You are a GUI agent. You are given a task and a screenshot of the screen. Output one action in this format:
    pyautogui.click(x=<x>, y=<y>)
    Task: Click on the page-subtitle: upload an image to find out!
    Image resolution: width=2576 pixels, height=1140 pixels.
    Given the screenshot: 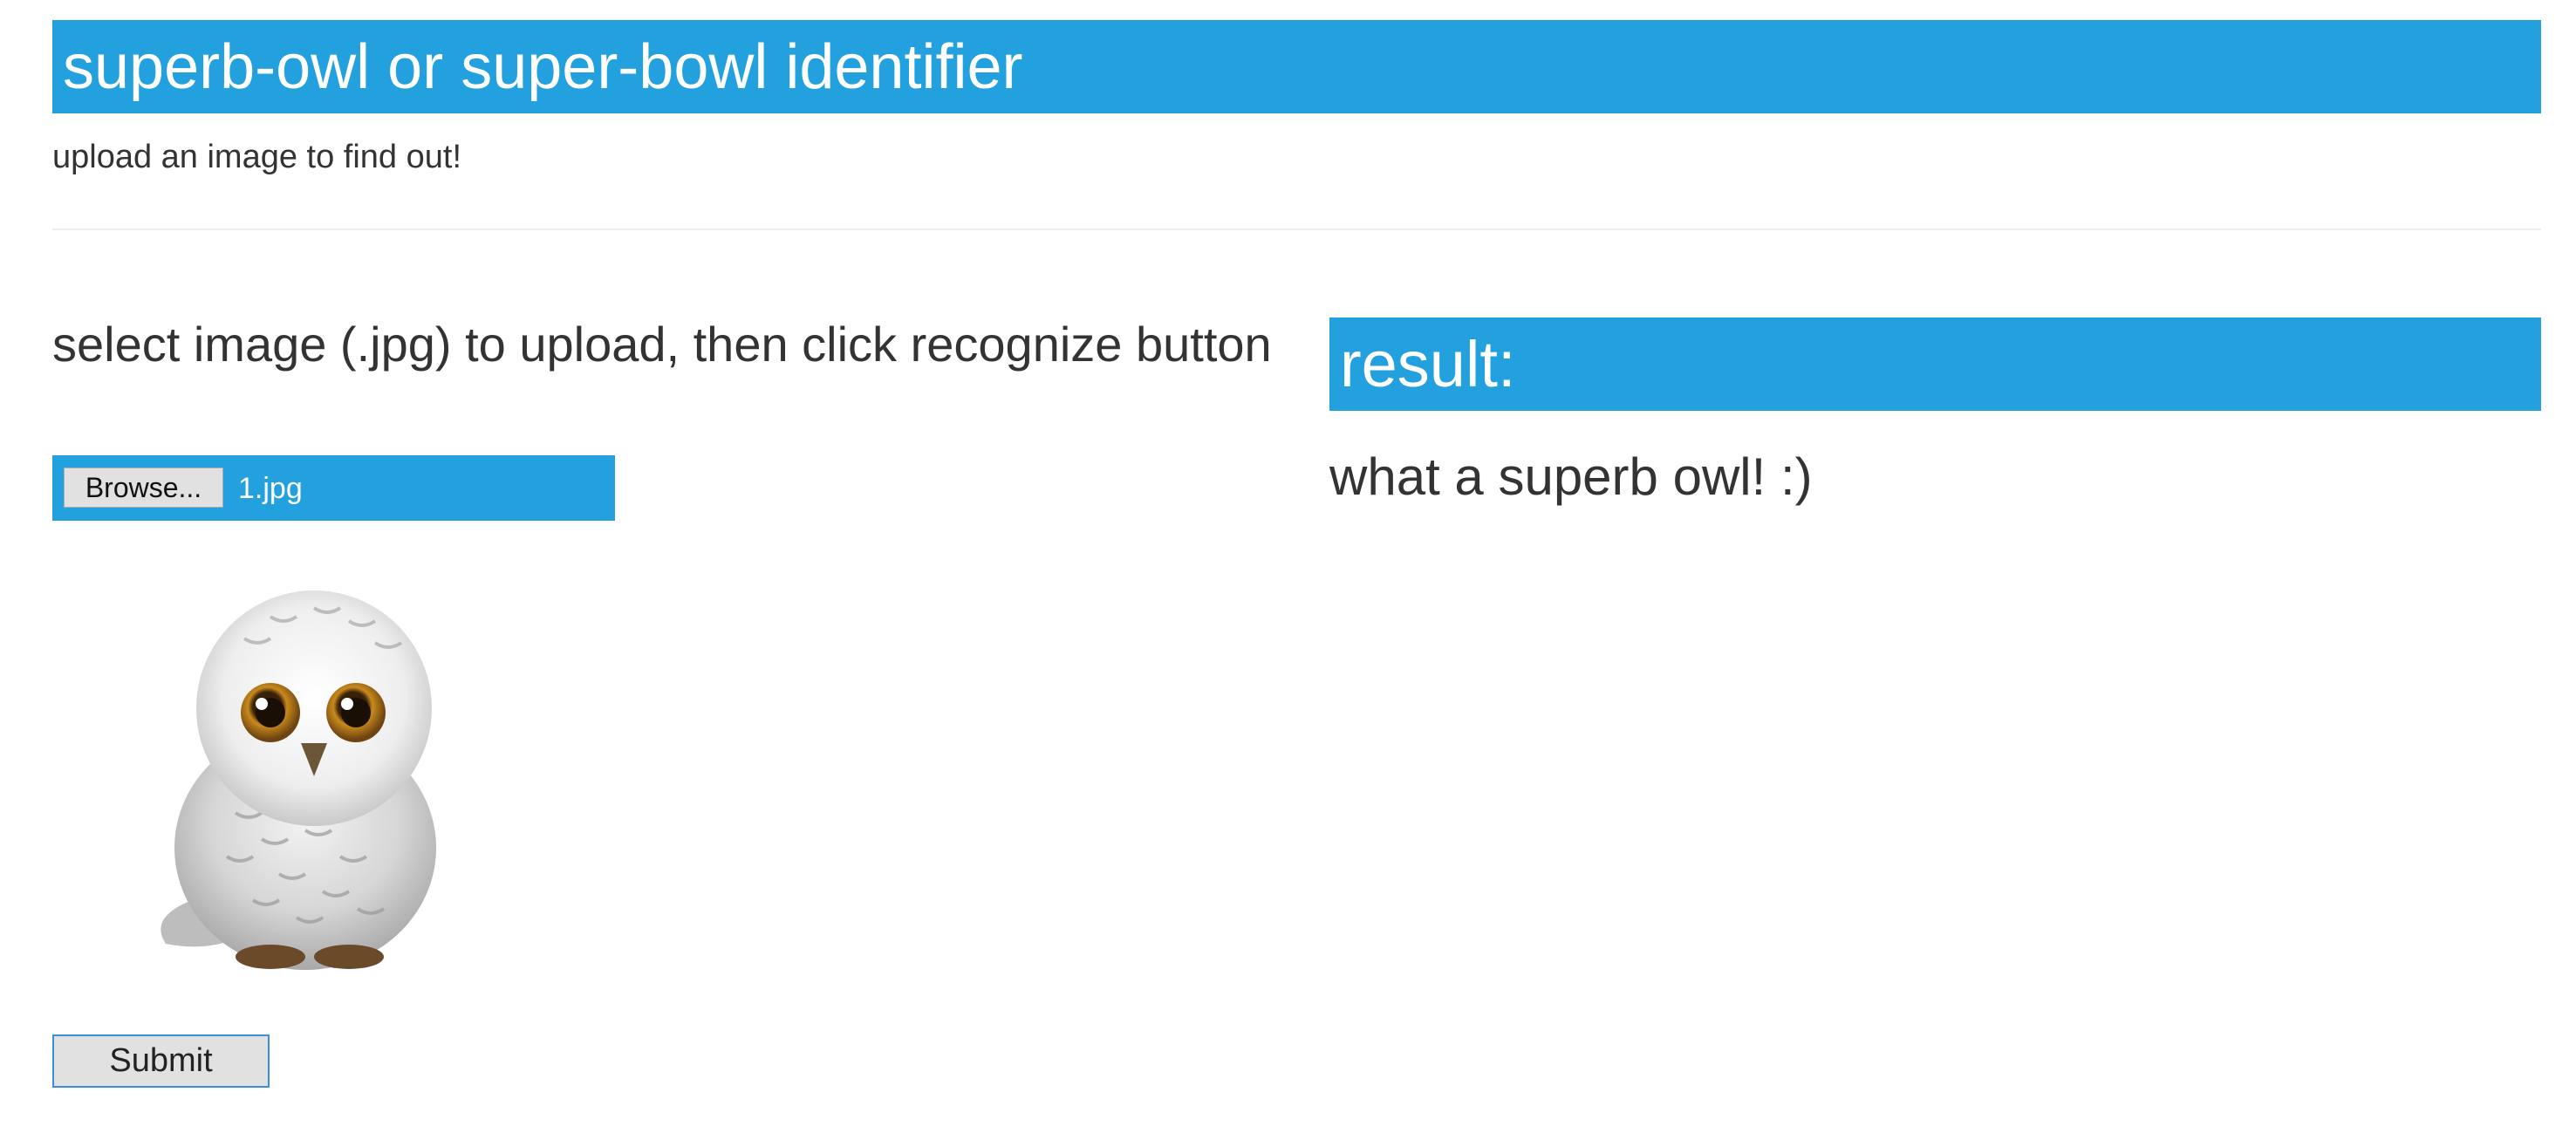 What is the action you would take?
    pyautogui.click(x=257, y=157)
    